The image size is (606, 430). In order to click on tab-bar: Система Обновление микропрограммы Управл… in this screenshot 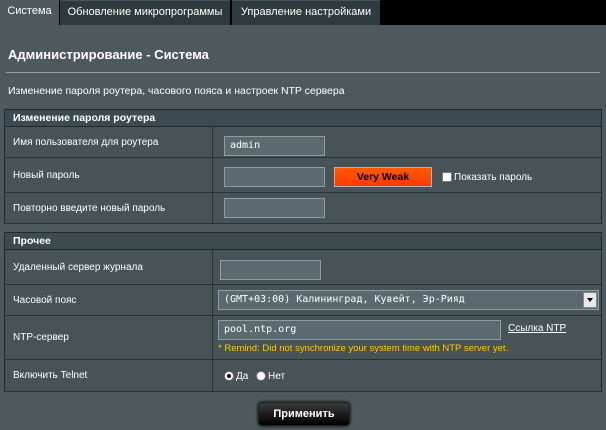, I will do `click(303, 12)`.